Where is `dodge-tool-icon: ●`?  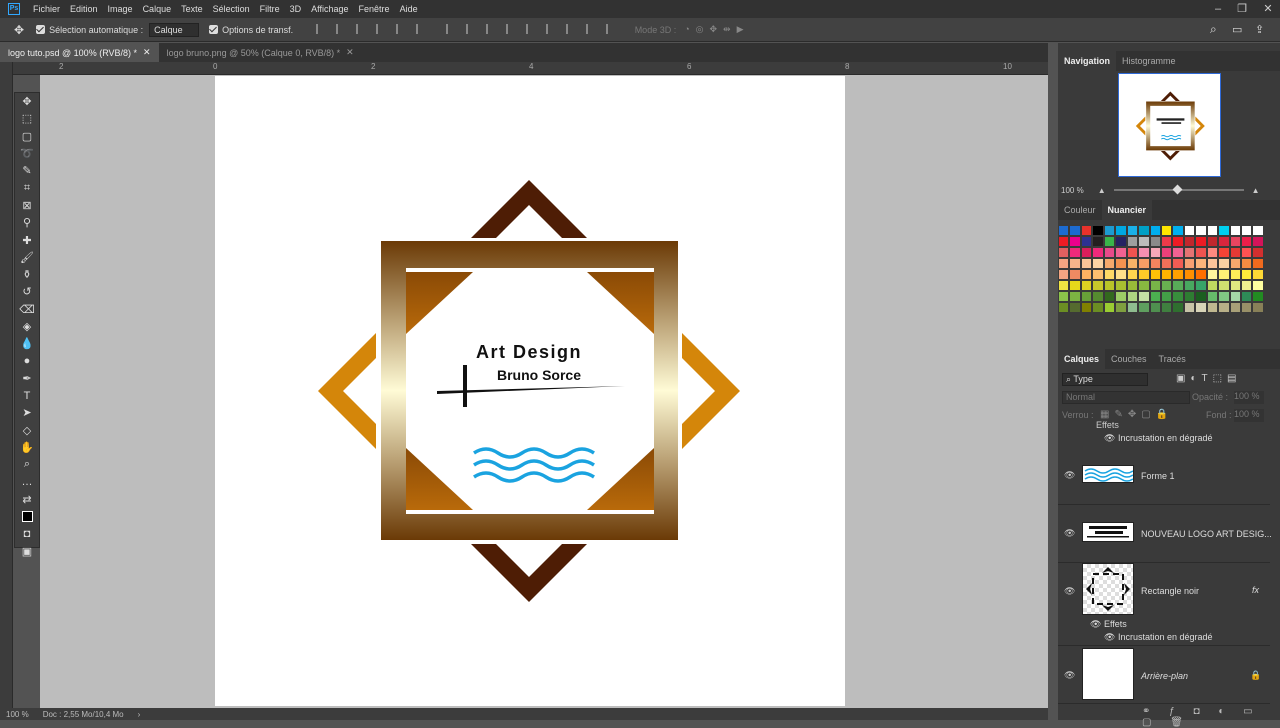 dodge-tool-icon: ● is located at coordinates (27, 360).